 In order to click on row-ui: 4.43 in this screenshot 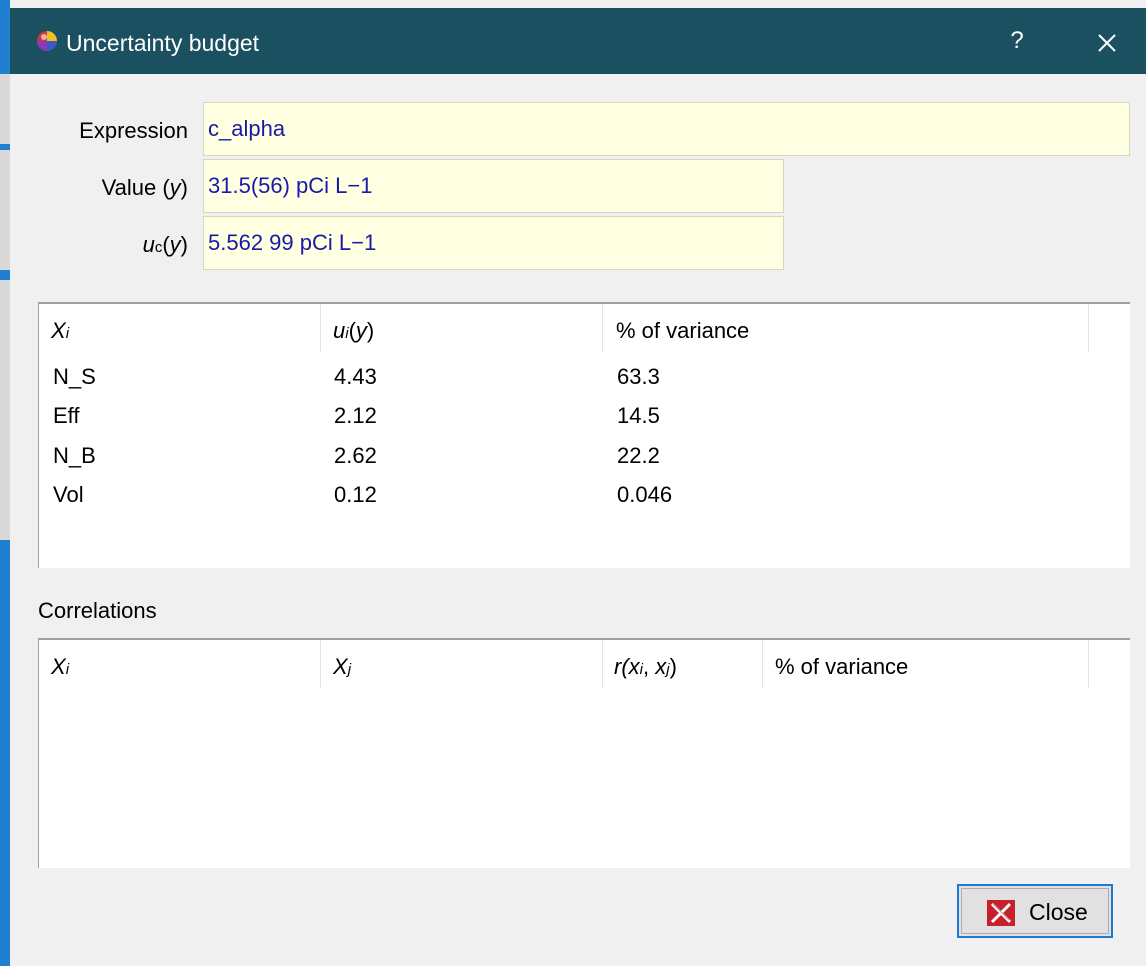, I will do `click(355, 376)`.